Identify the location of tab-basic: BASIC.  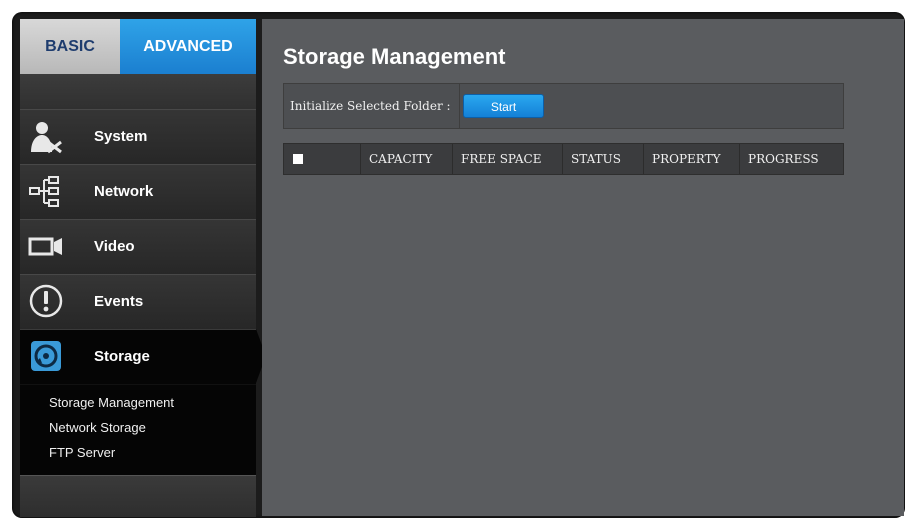
(70, 46).